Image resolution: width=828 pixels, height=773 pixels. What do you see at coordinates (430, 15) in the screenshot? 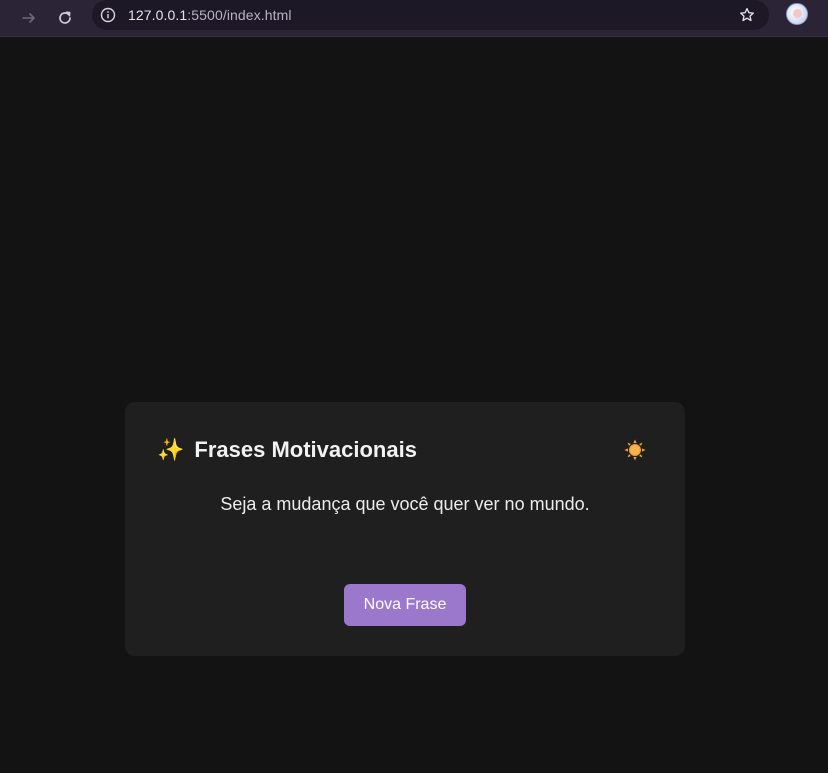
I see `address-bar: 127.0.0.1:5500/index.html` at bounding box center [430, 15].